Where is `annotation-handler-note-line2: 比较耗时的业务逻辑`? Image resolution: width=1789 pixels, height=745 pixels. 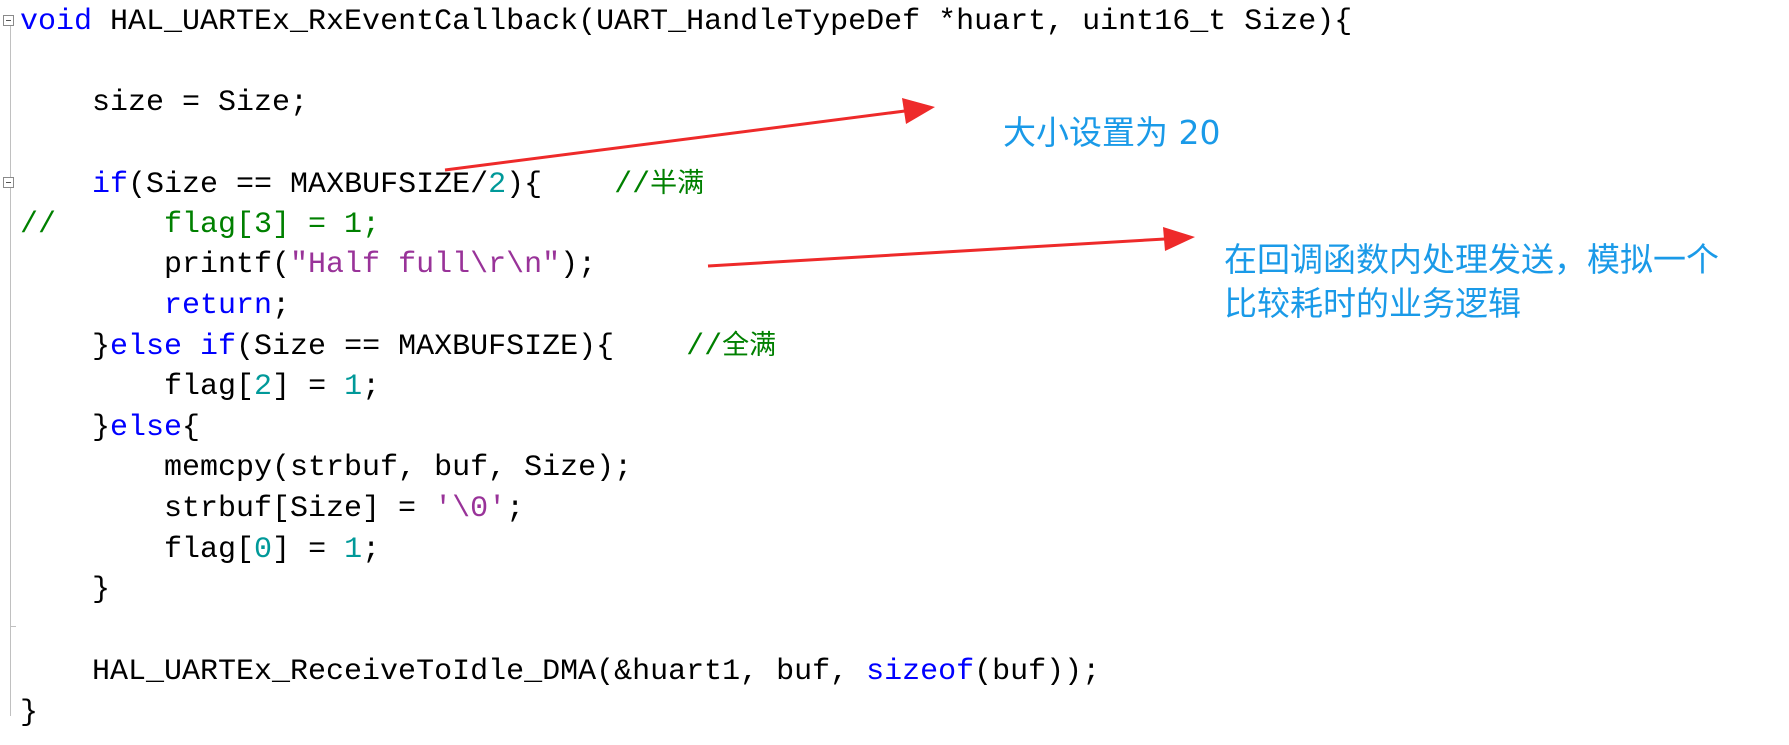 annotation-handler-note-line2: 比较耗时的业务逻辑 is located at coordinates (1372, 303).